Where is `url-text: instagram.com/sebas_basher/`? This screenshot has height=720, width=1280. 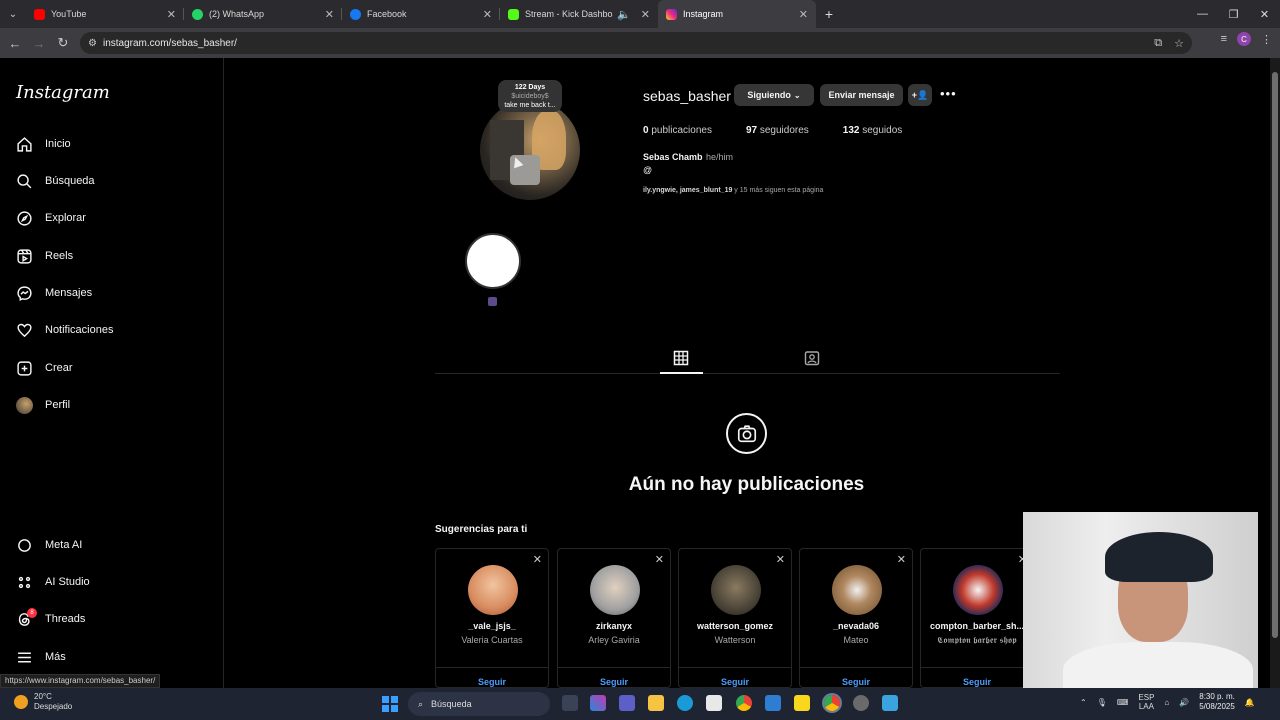 url-text: instagram.com/sebas_basher/ is located at coordinates (170, 43).